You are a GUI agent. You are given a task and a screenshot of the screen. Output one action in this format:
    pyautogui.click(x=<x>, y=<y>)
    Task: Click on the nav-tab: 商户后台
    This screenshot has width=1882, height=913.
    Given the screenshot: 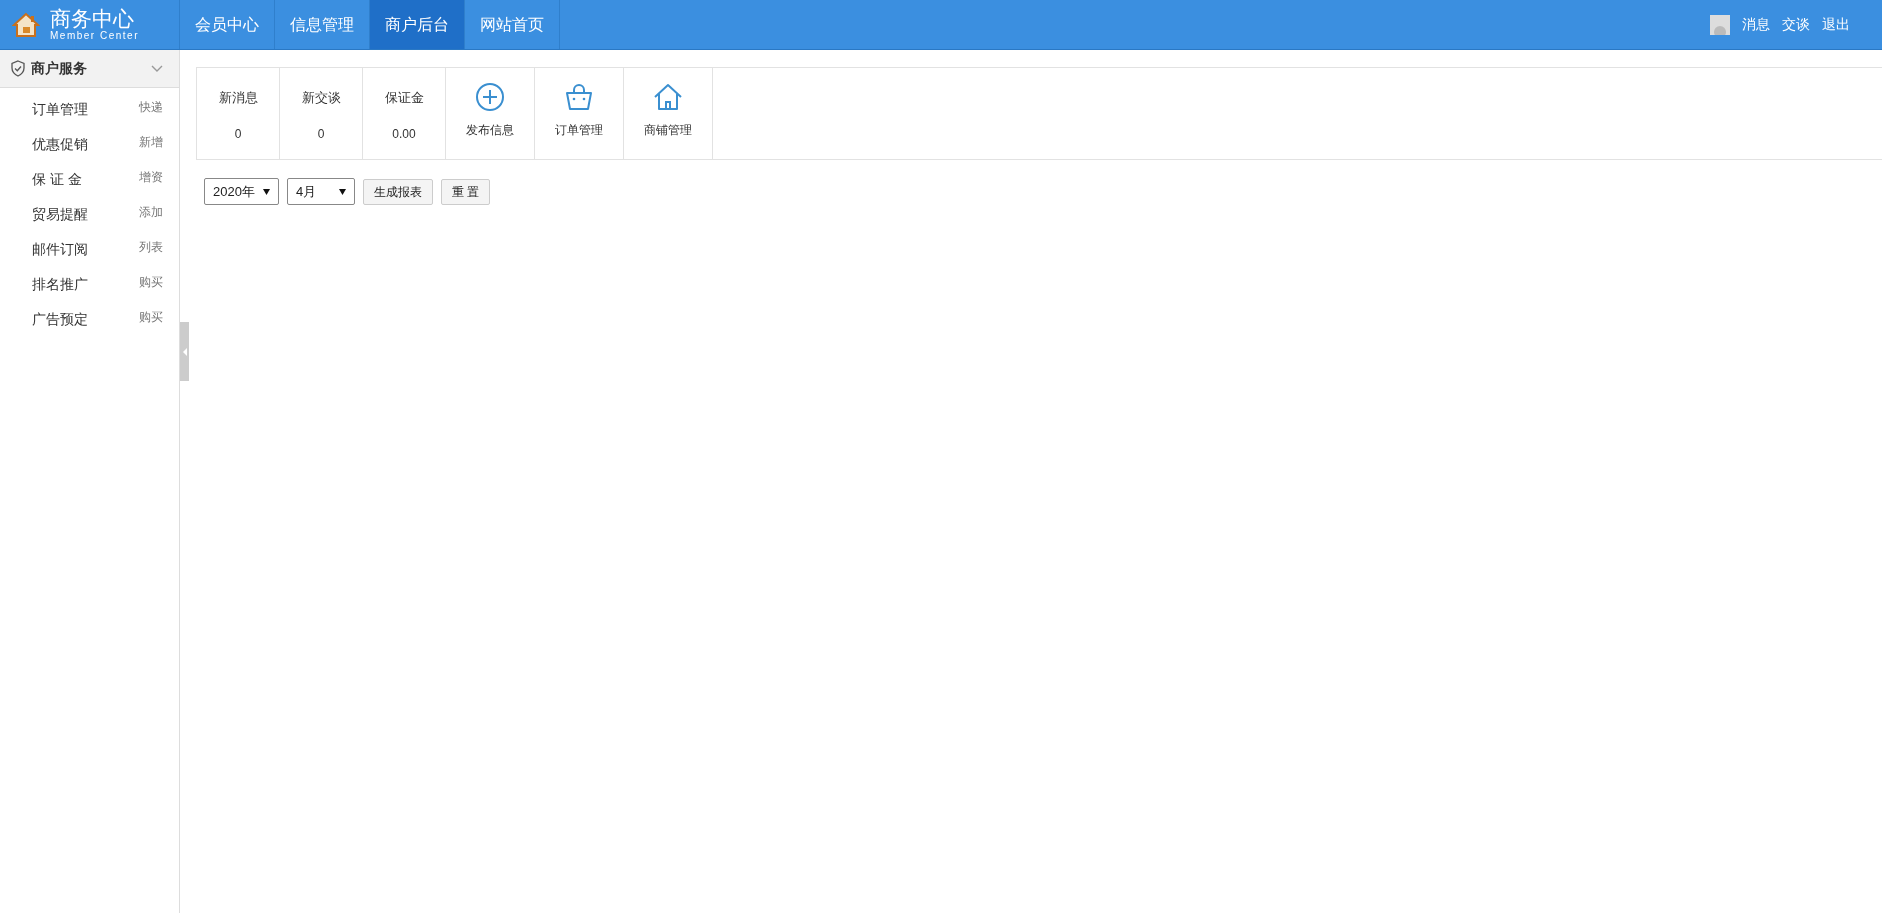 What is the action you would take?
    pyautogui.click(x=417, y=24)
    